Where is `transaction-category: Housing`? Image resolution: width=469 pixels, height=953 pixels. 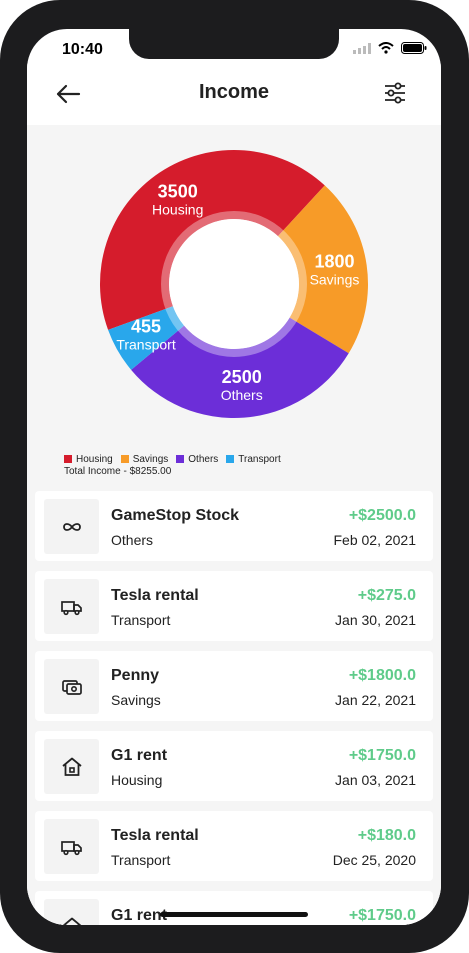
transaction-category: Housing is located at coordinates (137, 780).